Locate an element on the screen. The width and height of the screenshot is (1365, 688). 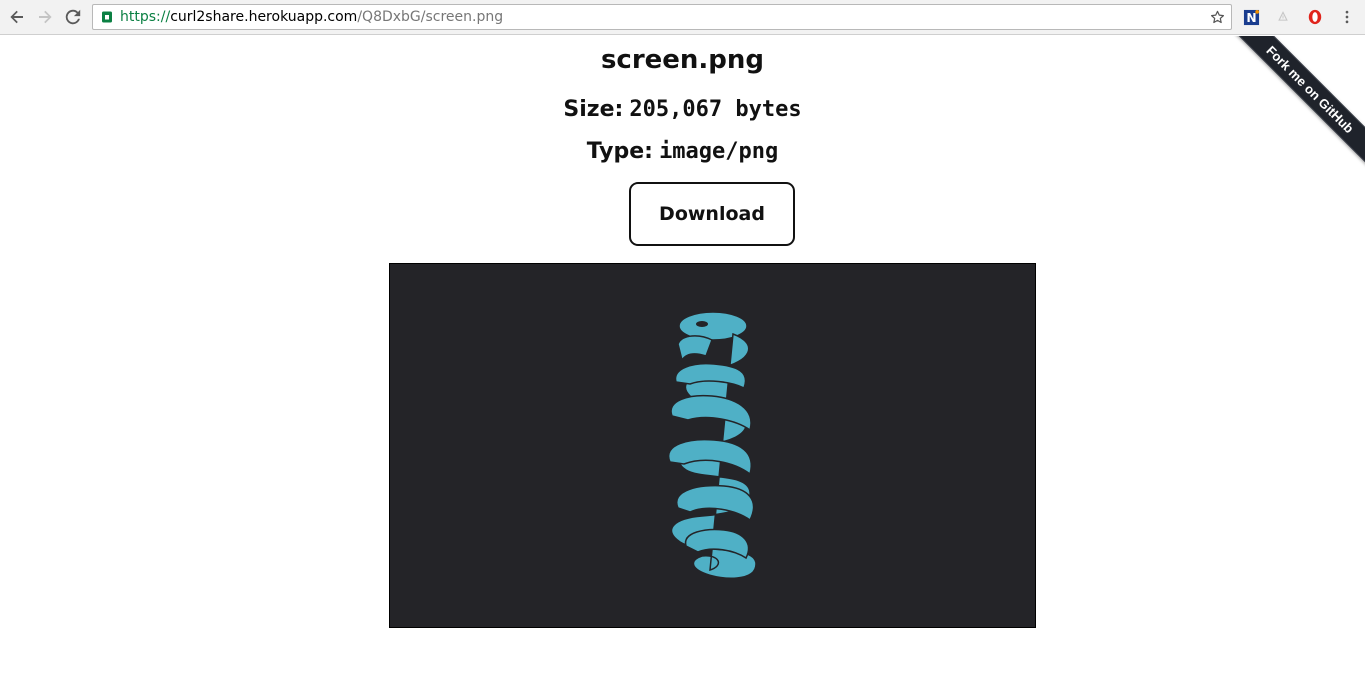
file-type-line: Type: image/png is located at coordinates (682, 151).